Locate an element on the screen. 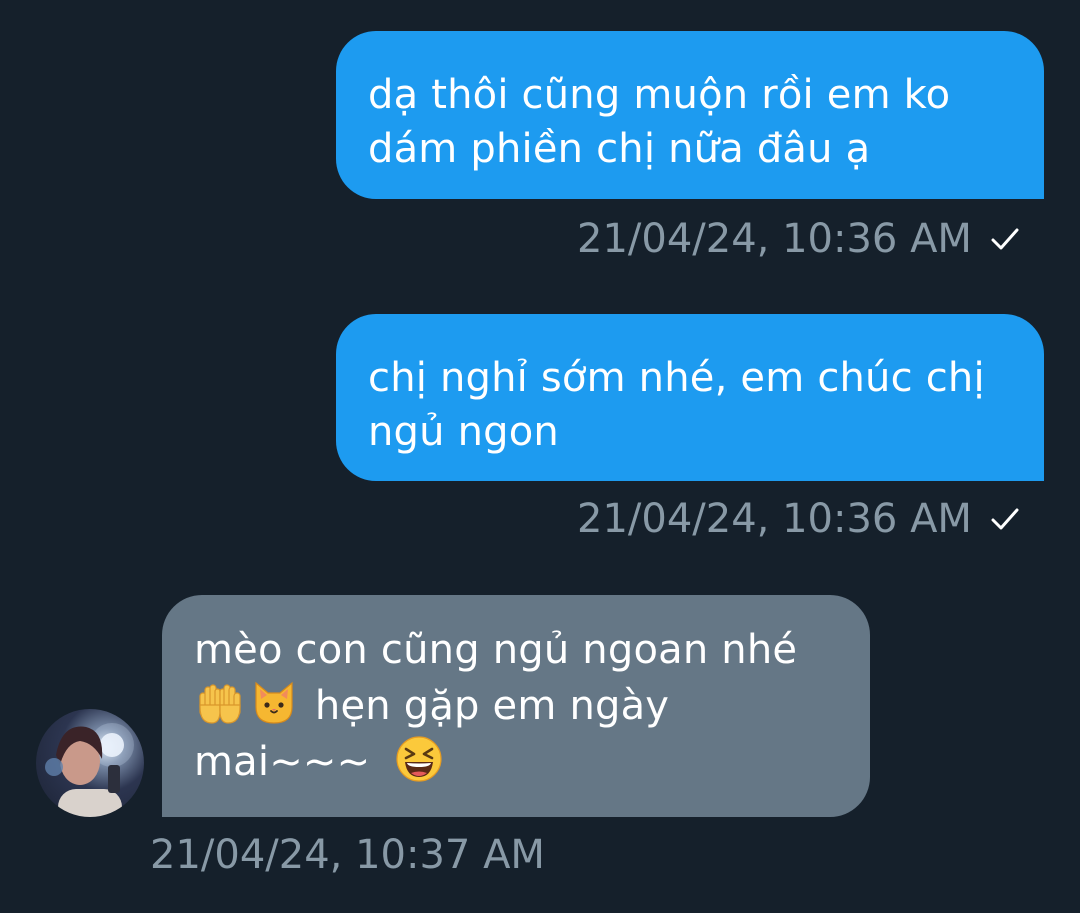 The width and height of the screenshot is (1080, 913). timestamp-text: 21/04/24, 10:37 AM is located at coordinates (347, 855).